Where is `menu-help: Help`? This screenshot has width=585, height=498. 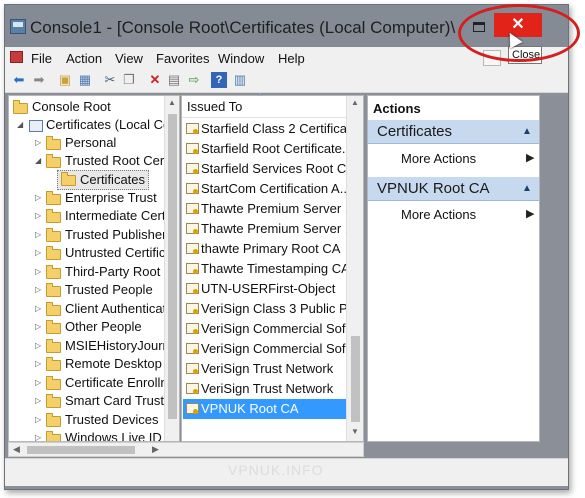
menu-help: Help is located at coordinates (291, 58).